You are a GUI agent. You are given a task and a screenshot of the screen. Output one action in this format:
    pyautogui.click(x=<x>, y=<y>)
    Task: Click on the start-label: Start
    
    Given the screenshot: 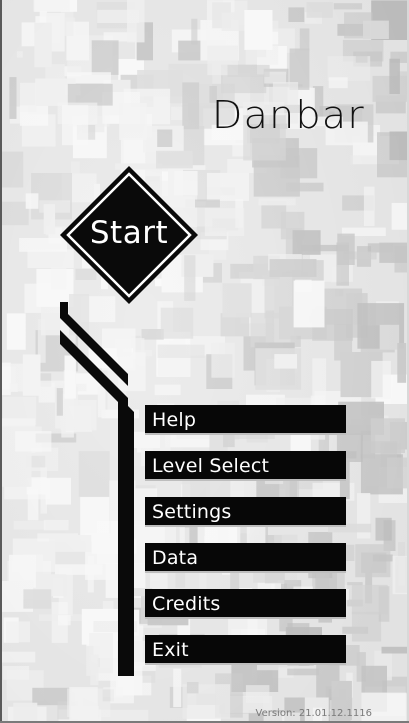 What is the action you would take?
    pyautogui.click(x=129, y=233)
    